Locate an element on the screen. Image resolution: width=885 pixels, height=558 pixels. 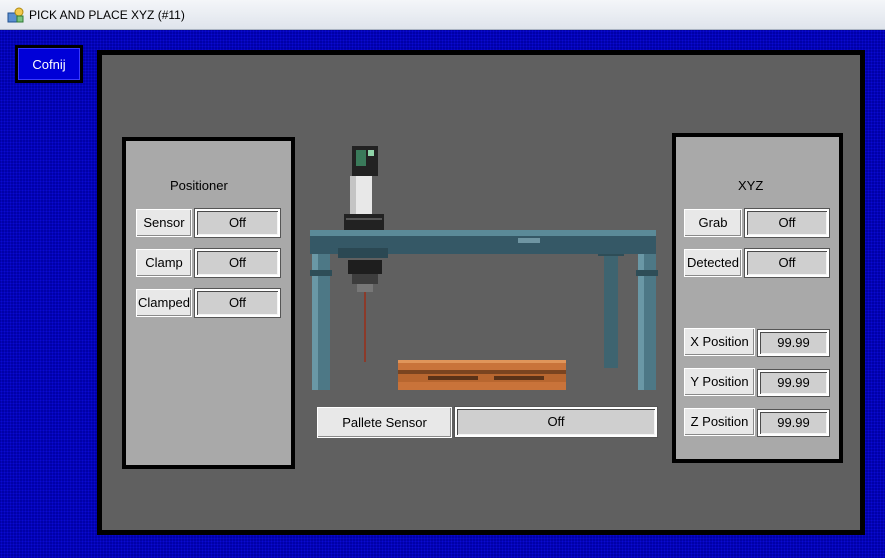
pallet is located at coordinates (482, 375).